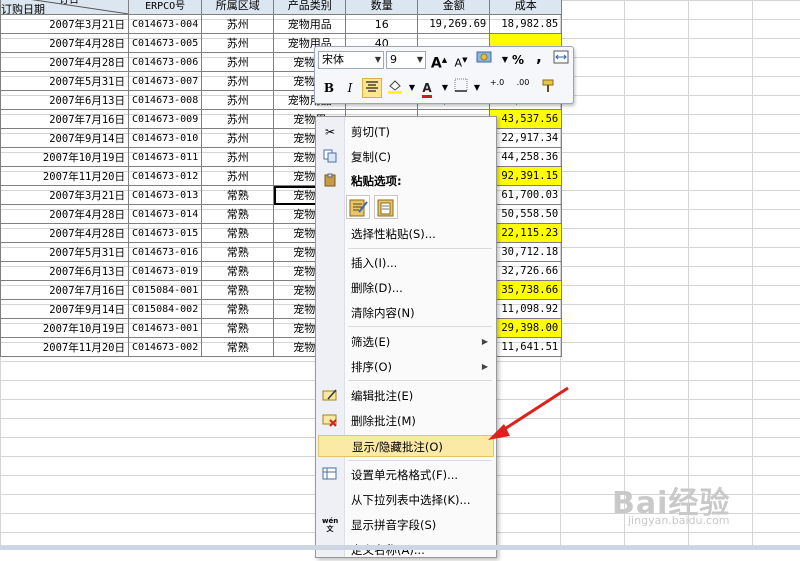 This screenshot has width=800, height=561. What do you see at coordinates (497, 88) in the screenshot?
I see `increase-decimal-button: +.0` at bounding box center [497, 88].